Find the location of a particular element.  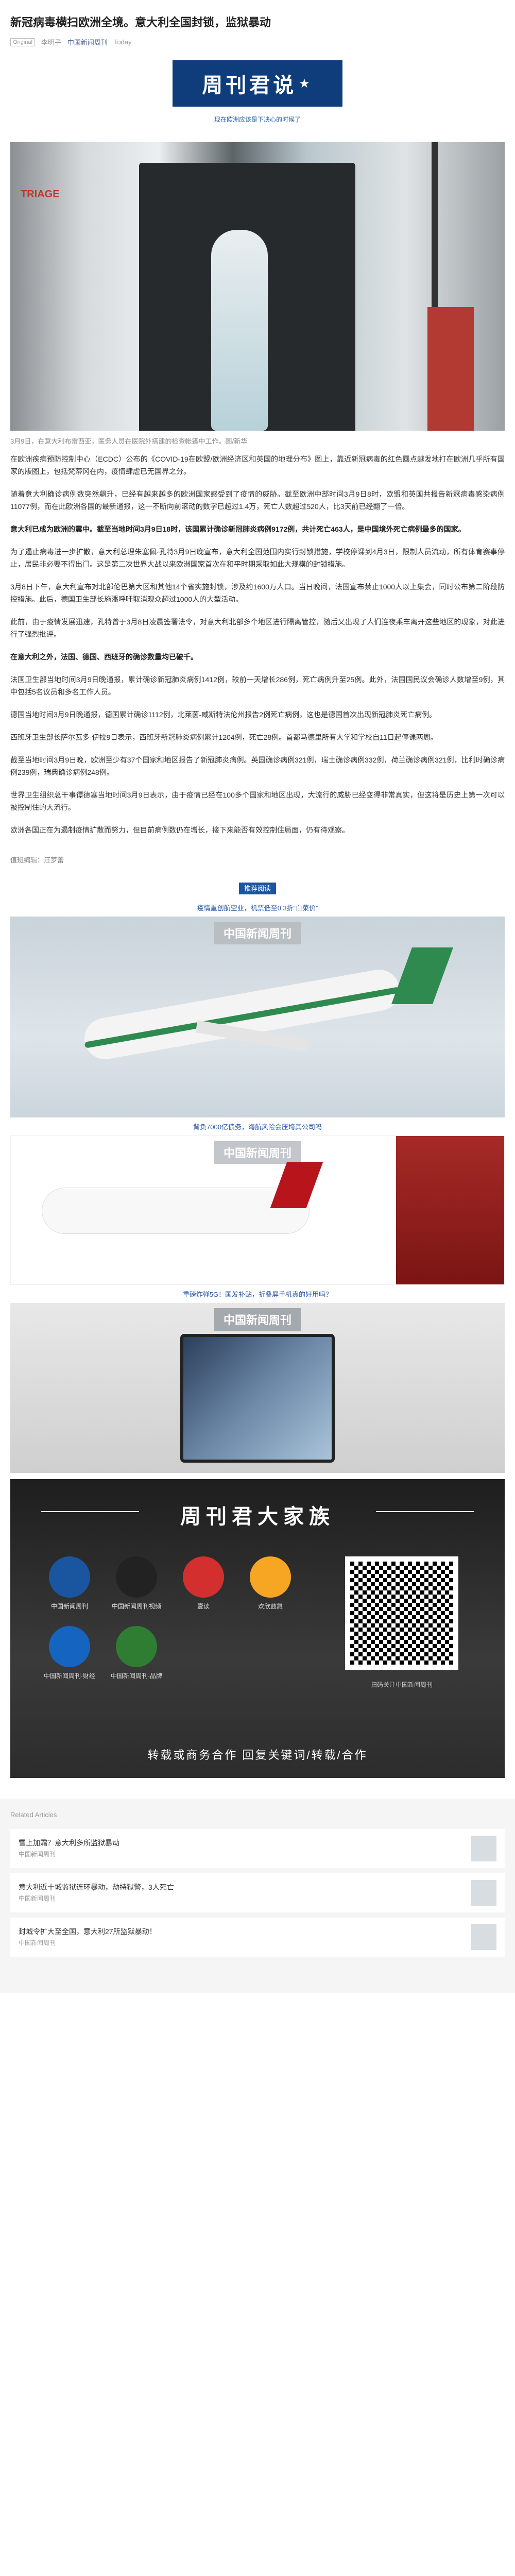

family-member: 中国新闻周刊 is located at coordinates (69, 1583).